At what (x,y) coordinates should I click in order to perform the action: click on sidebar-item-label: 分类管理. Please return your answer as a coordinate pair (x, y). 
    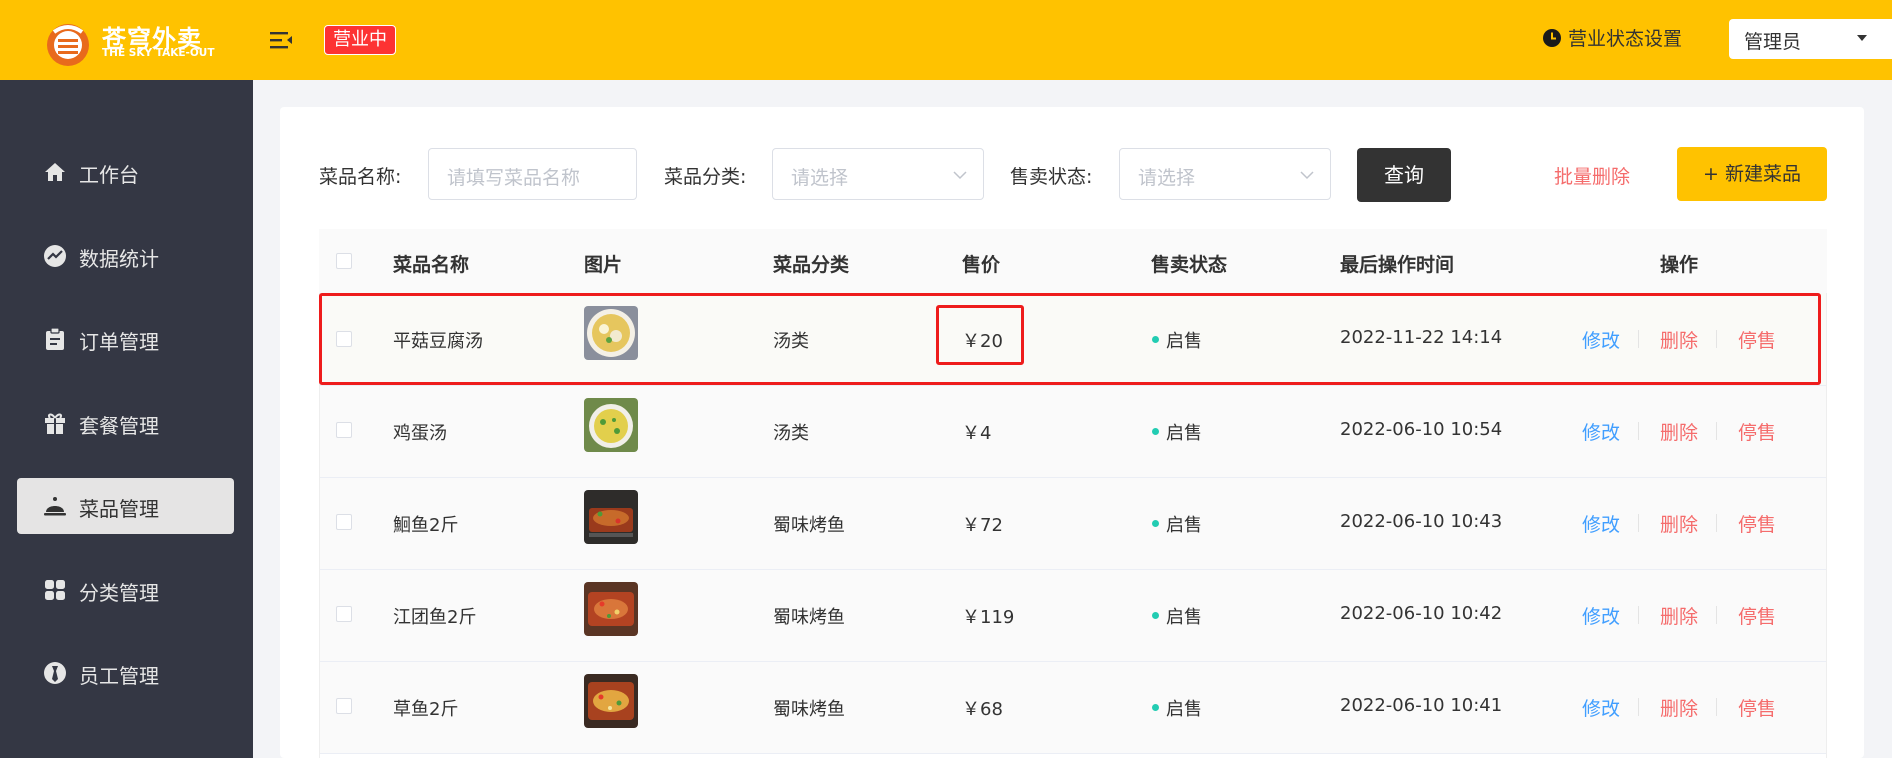
    Looking at the image, I should click on (119, 593).